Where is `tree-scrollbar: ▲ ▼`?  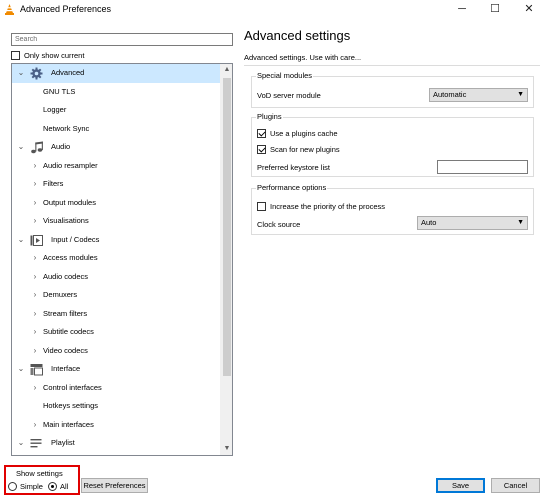
tree-scrollbar: ▲ ▼ is located at coordinates (226, 259).